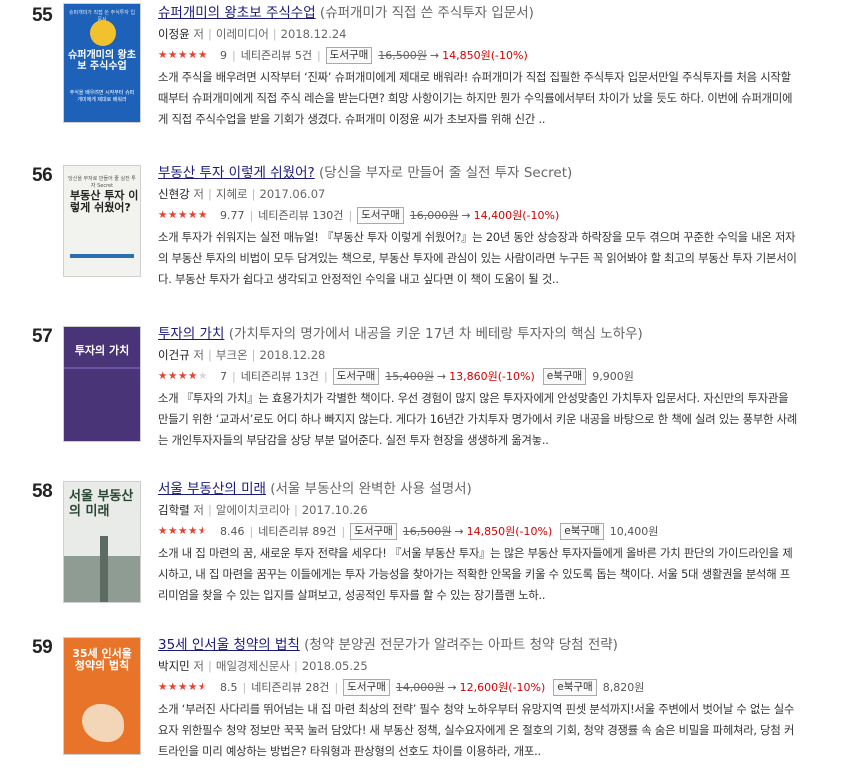  What do you see at coordinates (103, 723) in the screenshot?
I see `cover-map` at bounding box center [103, 723].